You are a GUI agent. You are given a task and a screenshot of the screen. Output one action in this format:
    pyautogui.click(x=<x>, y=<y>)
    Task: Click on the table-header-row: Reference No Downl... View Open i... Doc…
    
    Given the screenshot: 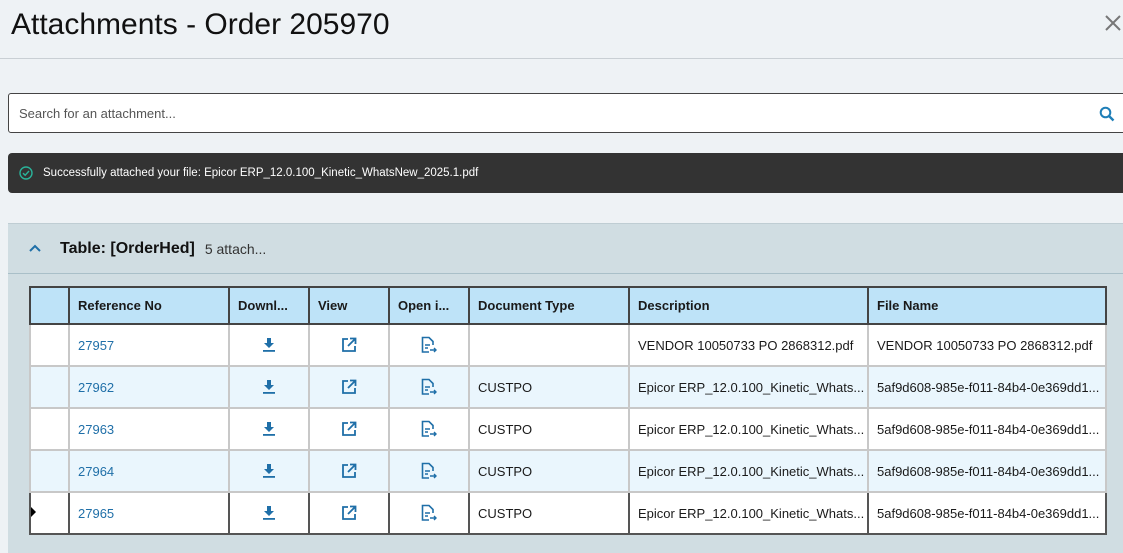 What is the action you would take?
    pyautogui.click(x=568, y=305)
    